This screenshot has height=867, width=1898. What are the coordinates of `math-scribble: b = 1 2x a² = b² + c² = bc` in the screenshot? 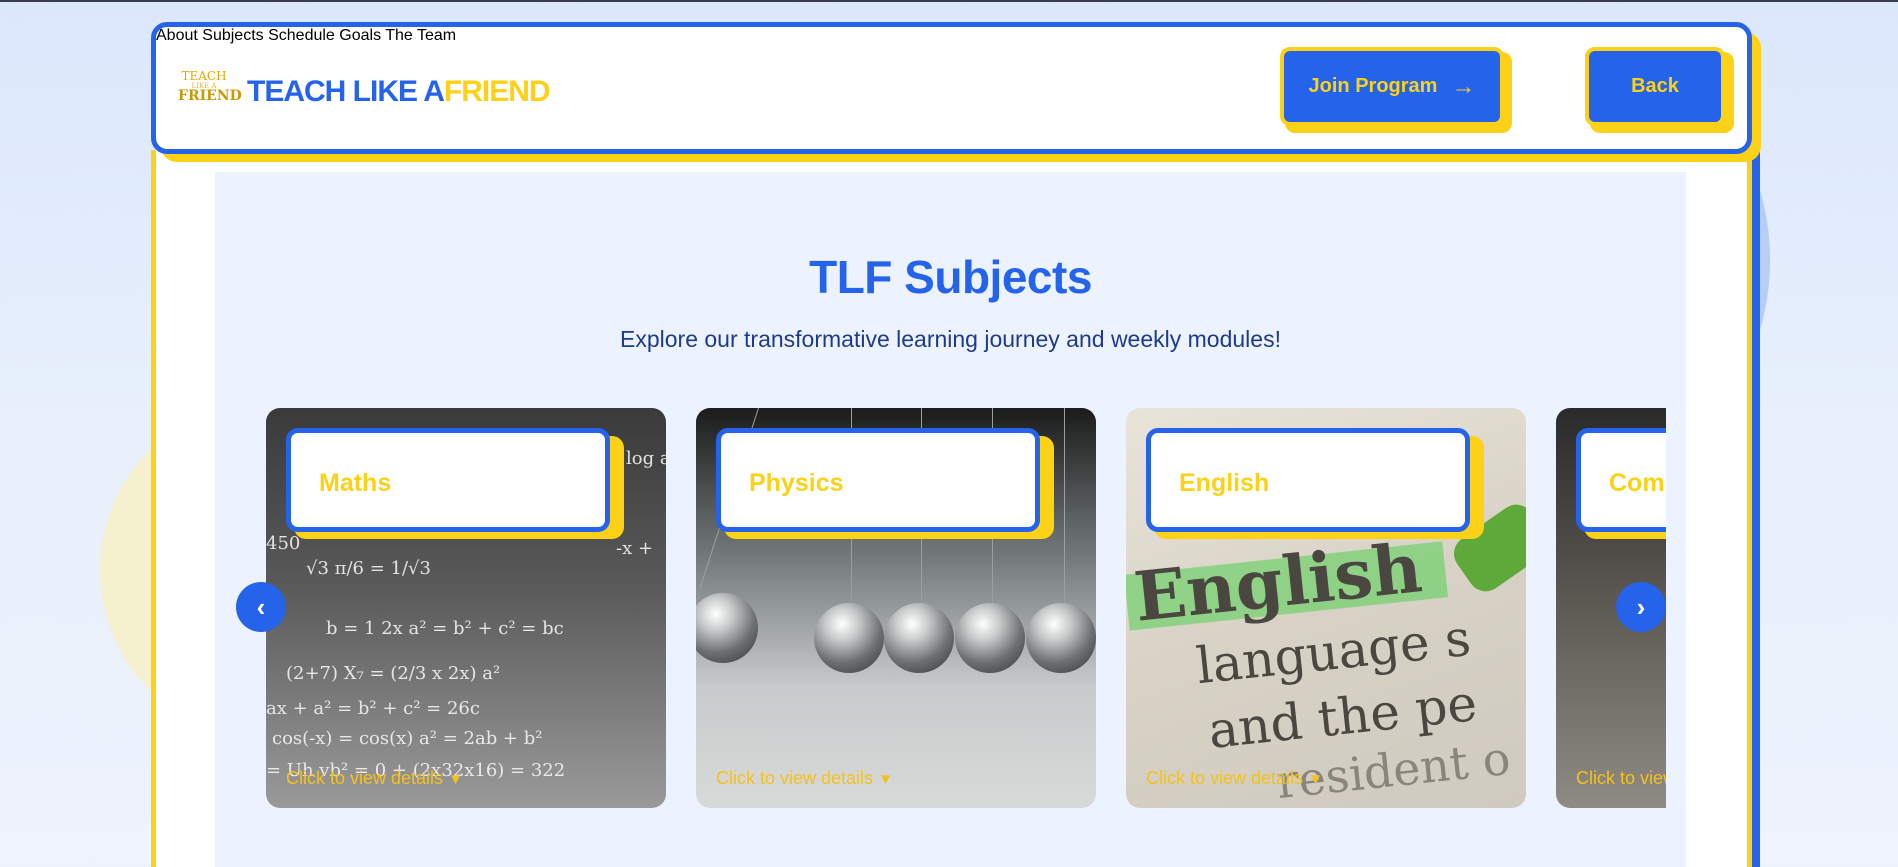 It's located at (445, 628).